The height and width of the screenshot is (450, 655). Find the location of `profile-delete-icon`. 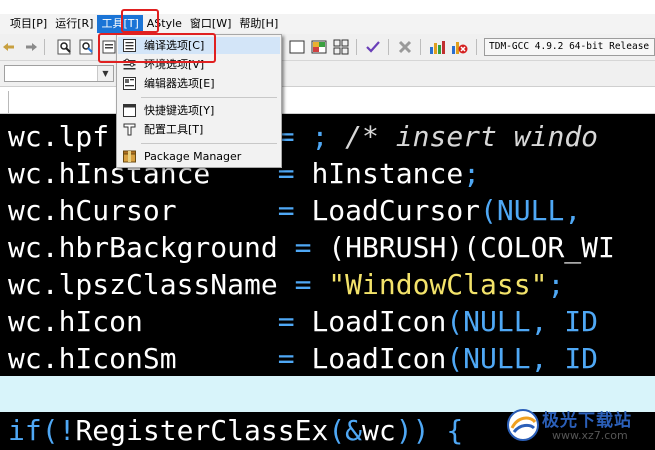

profile-delete-icon is located at coordinates (459, 47).